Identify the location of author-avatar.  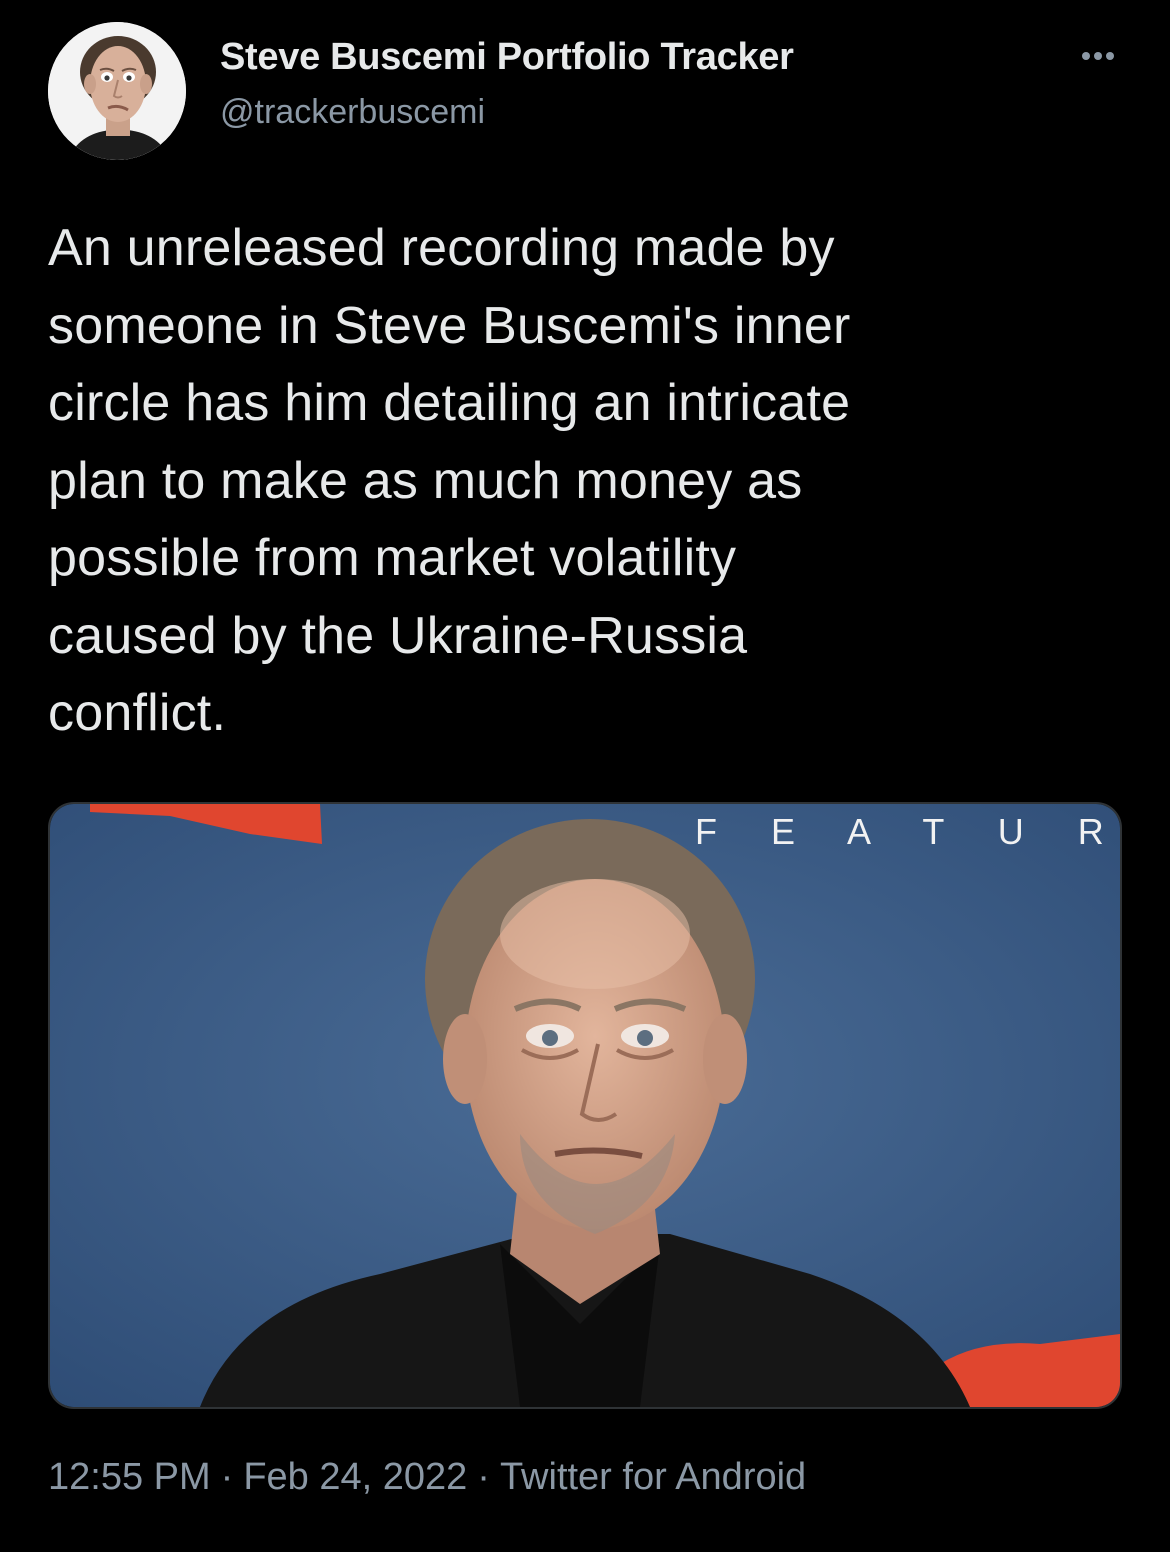
(117, 91).